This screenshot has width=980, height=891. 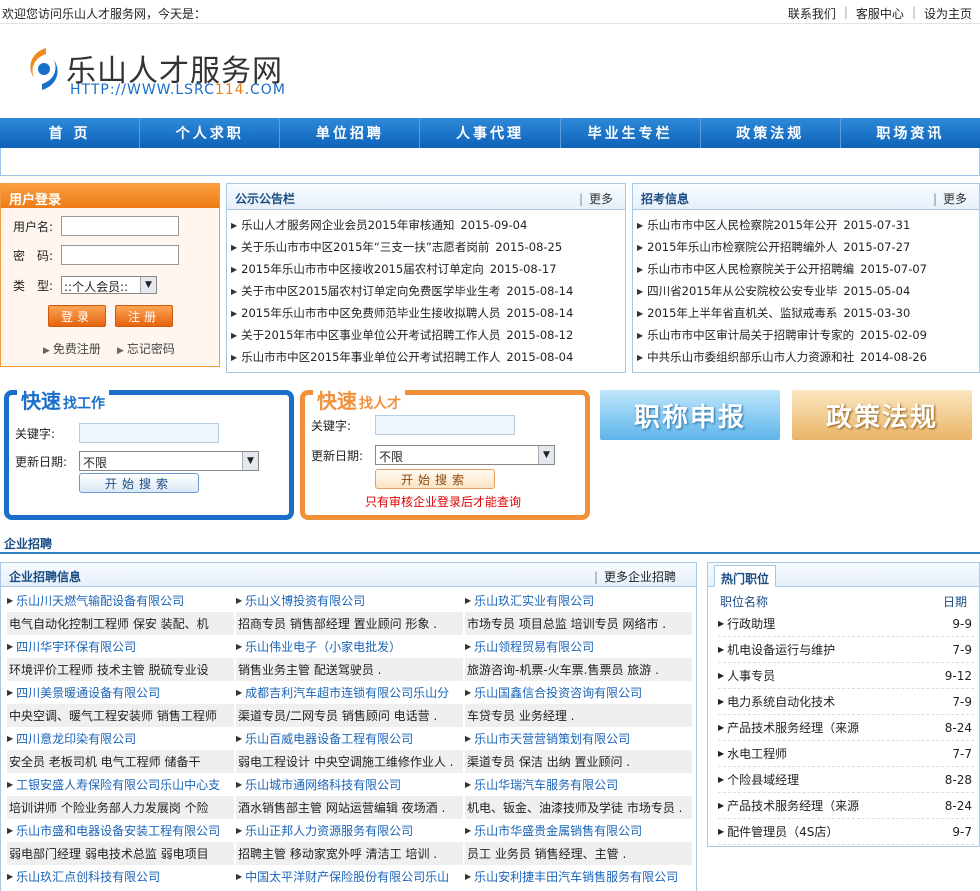 I want to click on company-jobs: 酒水销售部主管 网站运营编辑 夜场酒 ., so click(x=349, y=807).